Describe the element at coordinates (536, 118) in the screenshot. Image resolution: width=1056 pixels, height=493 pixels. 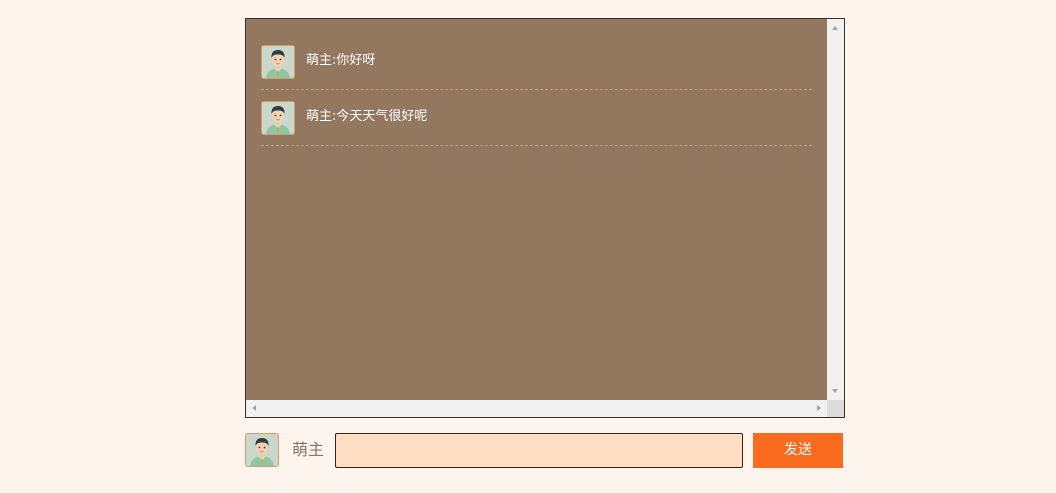
I see `message-item: 萌主:今天天气很好呢` at that location.